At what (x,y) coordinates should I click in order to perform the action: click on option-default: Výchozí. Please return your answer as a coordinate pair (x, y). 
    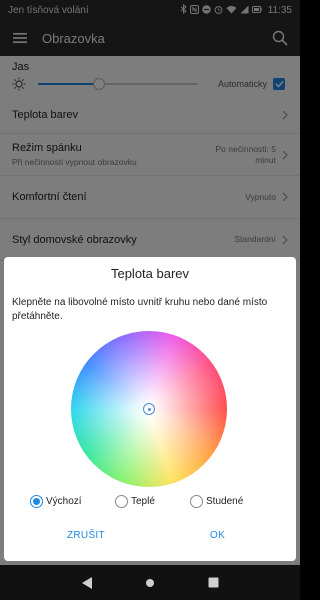
    Looking at the image, I should click on (56, 501).